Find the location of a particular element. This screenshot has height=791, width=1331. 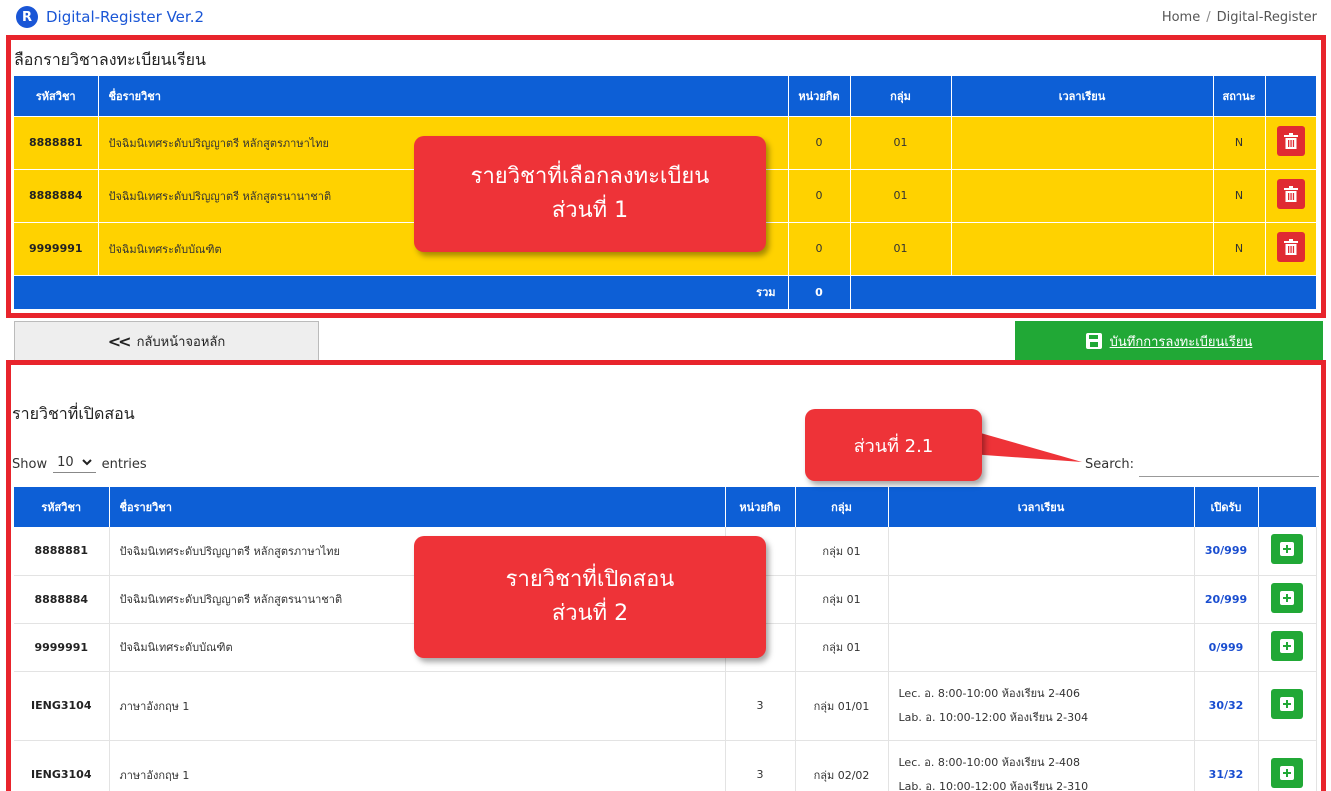

callout-section1: รายวิชาที่เลือกลงทะเบียน ส่วนที่ 1 is located at coordinates (590, 194).